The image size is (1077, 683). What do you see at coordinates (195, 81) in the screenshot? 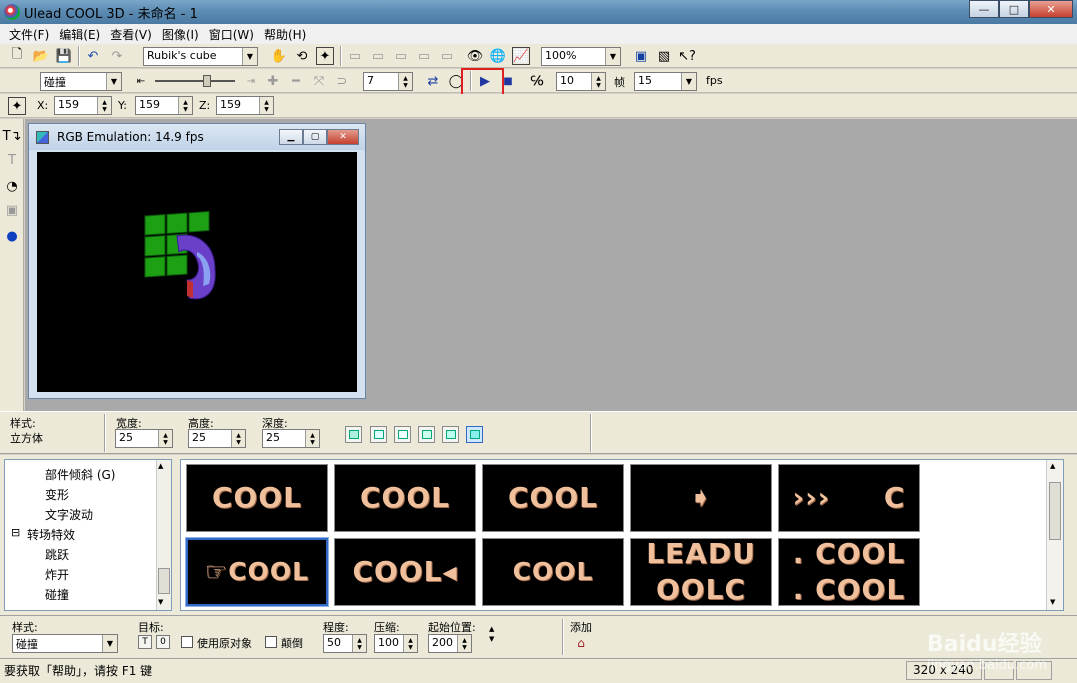
I see `timeline-slider` at bounding box center [195, 81].